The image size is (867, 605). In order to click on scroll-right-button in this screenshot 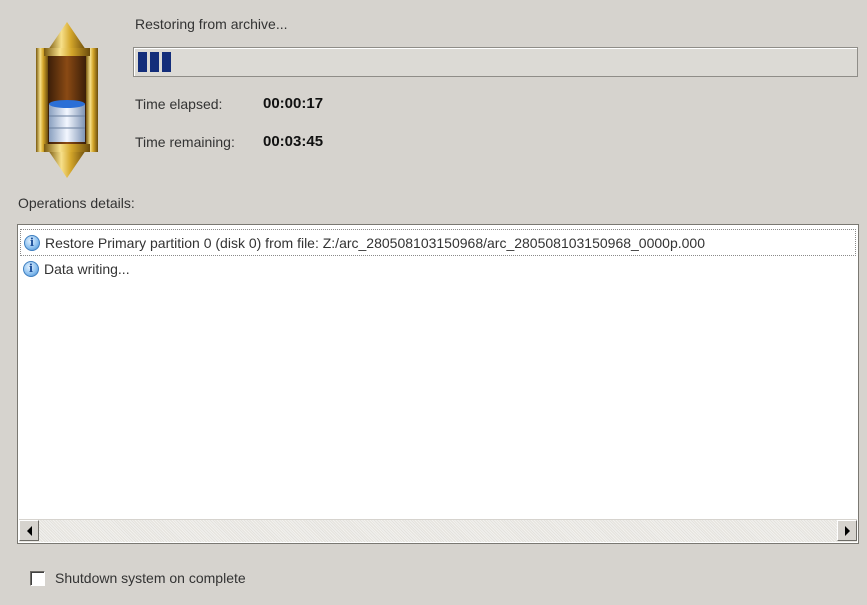, I will do `click(847, 530)`.